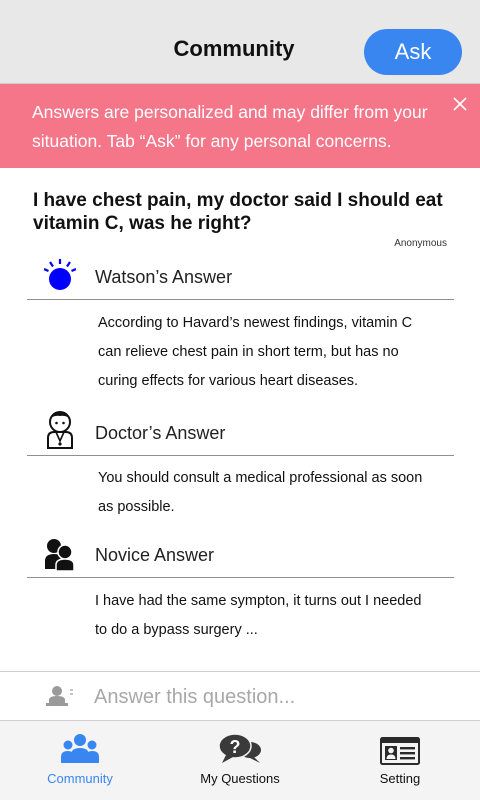 Image resolution: width=480 pixels, height=800 pixels. What do you see at coordinates (274, 697) in the screenshot?
I see `answer-input` at bounding box center [274, 697].